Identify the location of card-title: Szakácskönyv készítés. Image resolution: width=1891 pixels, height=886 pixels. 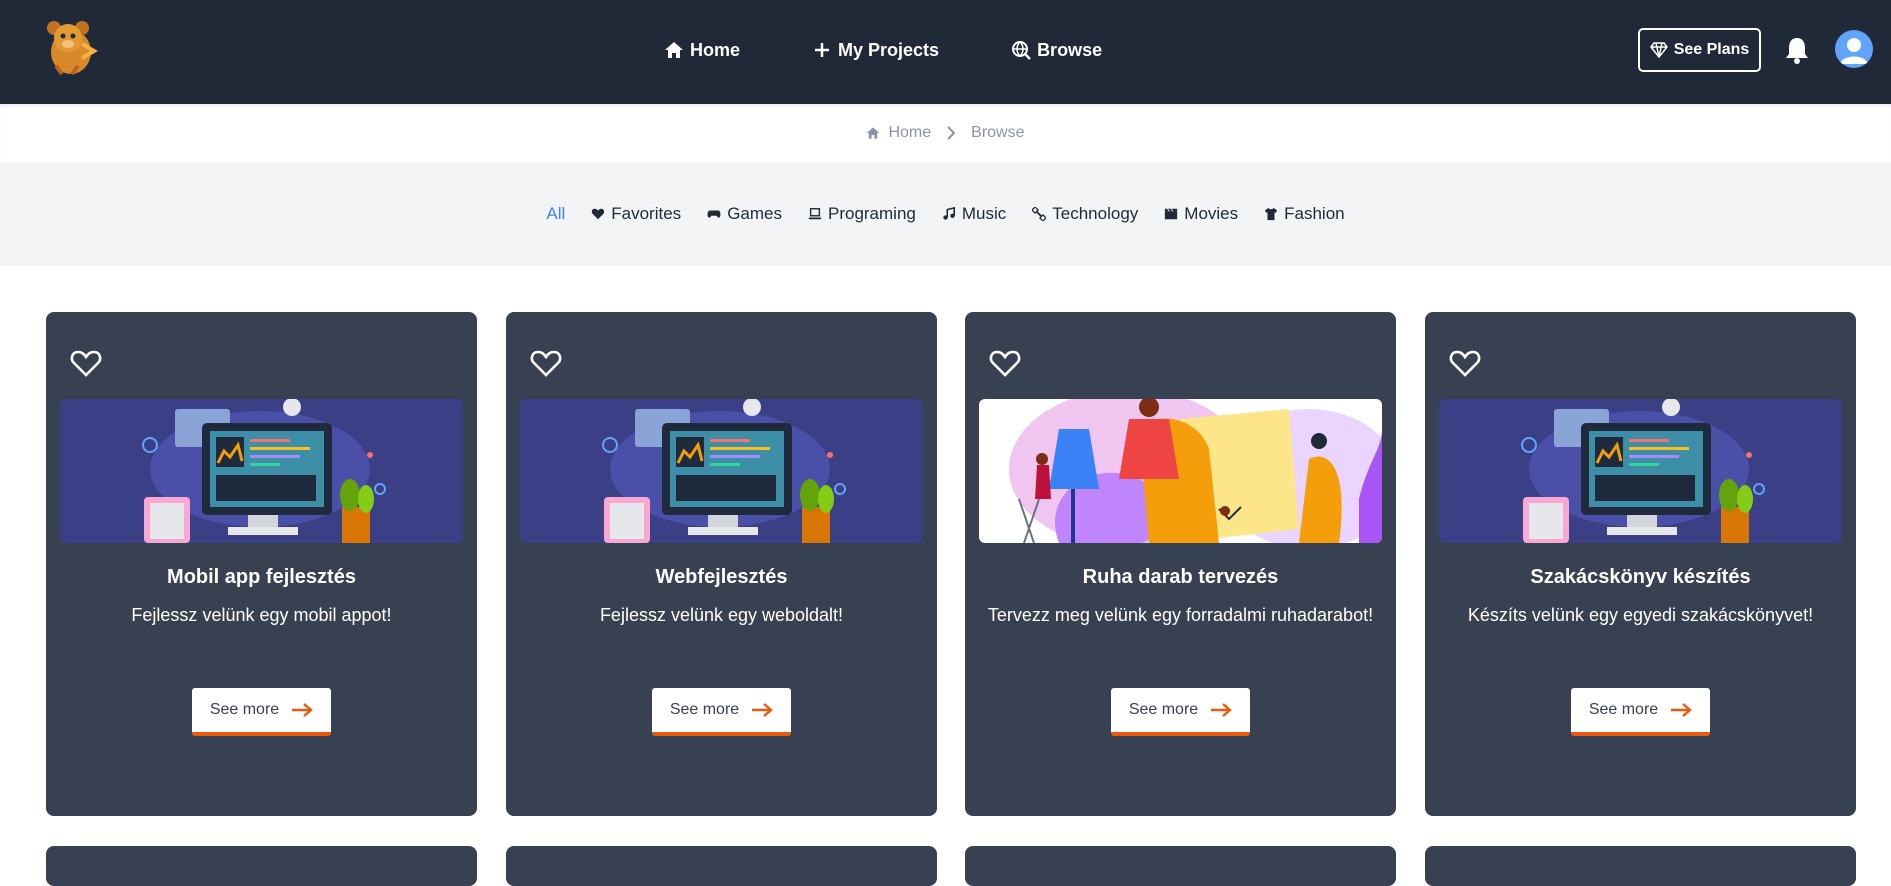
(1640, 577).